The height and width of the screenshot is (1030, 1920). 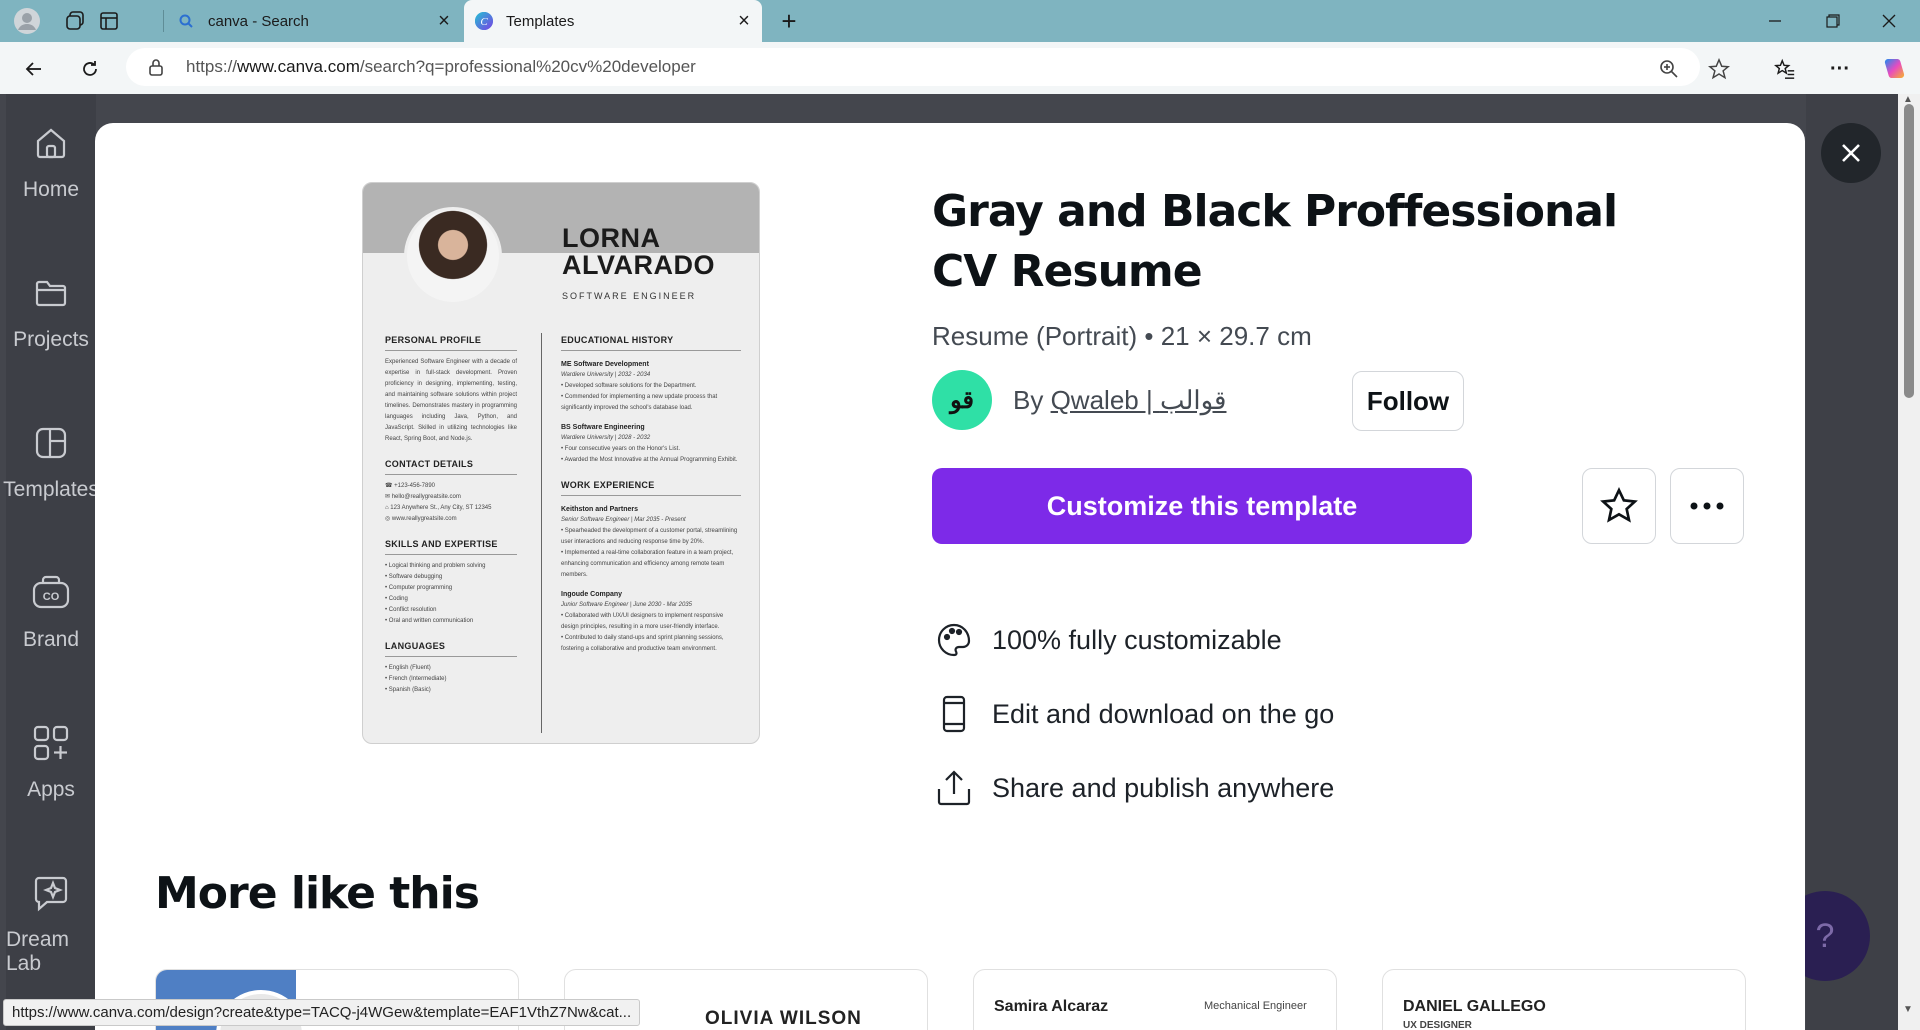 I want to click on customize-template-button: Customize this template, so click(x=1202, y=506).